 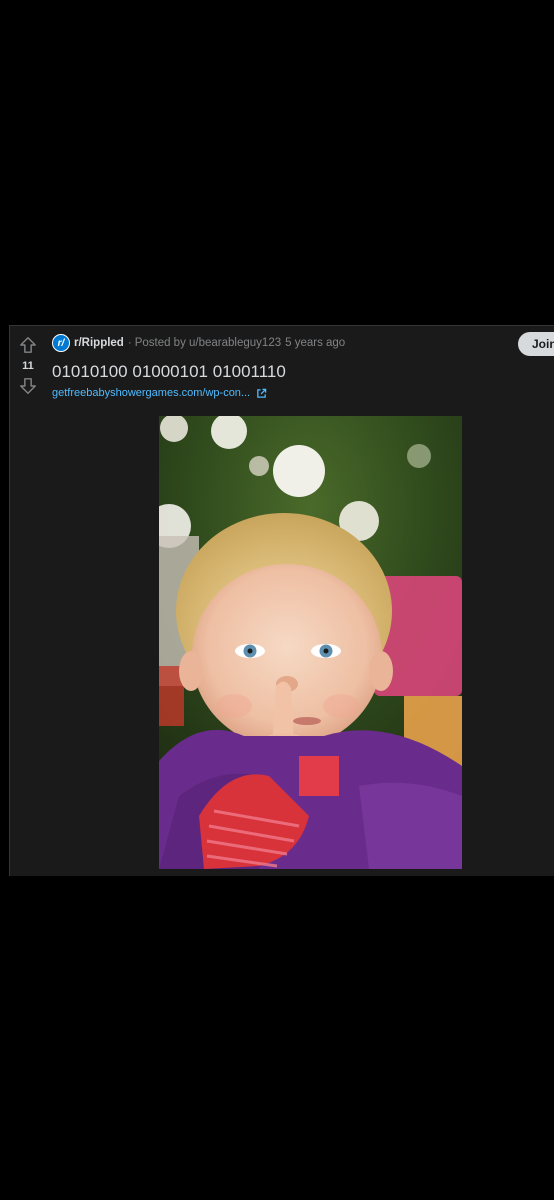 What do you see at coordinates (536, 344) in the screenshot?
I see `join-button: Join` at bounding box center [536, 344].